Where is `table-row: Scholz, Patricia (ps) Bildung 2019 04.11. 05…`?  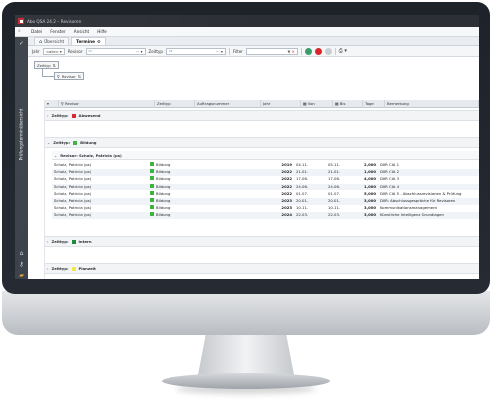
table-row: Scholz, Patricia (ps) Bildung 2019 04.11. 05… is located at coordinates (265, 165).